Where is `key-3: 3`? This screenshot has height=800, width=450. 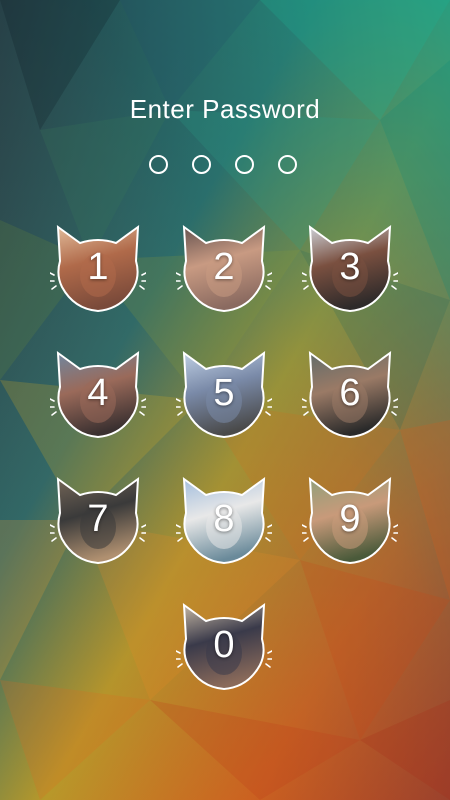
key-3: 3 is located at coordinates (350, 268).